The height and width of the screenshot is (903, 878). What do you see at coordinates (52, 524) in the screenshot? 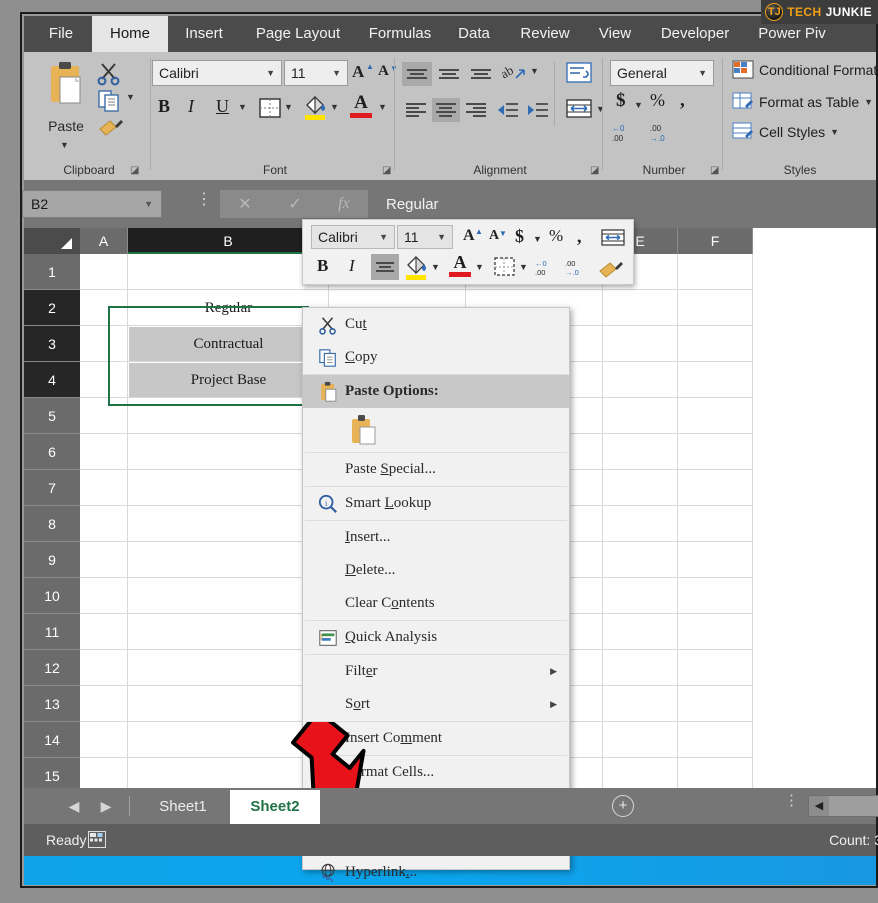
I see `row-header-8: 8` at bounding box center [52, 524].